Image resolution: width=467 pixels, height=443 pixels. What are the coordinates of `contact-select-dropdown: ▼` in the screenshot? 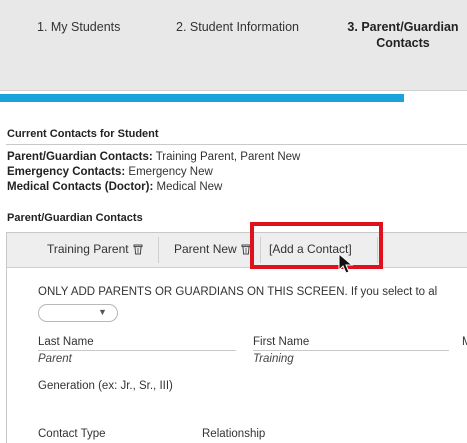 It's located at (78, 313).